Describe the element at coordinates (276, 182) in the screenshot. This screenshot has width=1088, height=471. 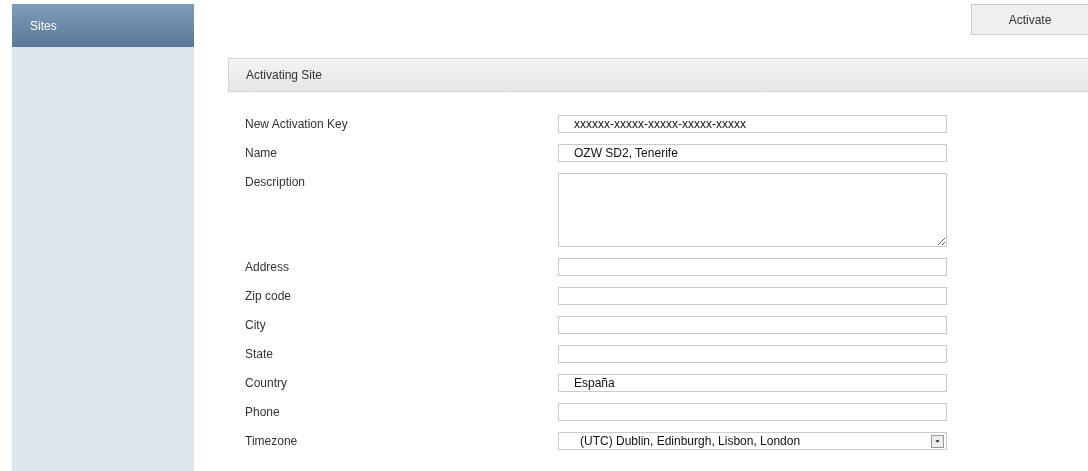
I see `field-label: Description` at that location.